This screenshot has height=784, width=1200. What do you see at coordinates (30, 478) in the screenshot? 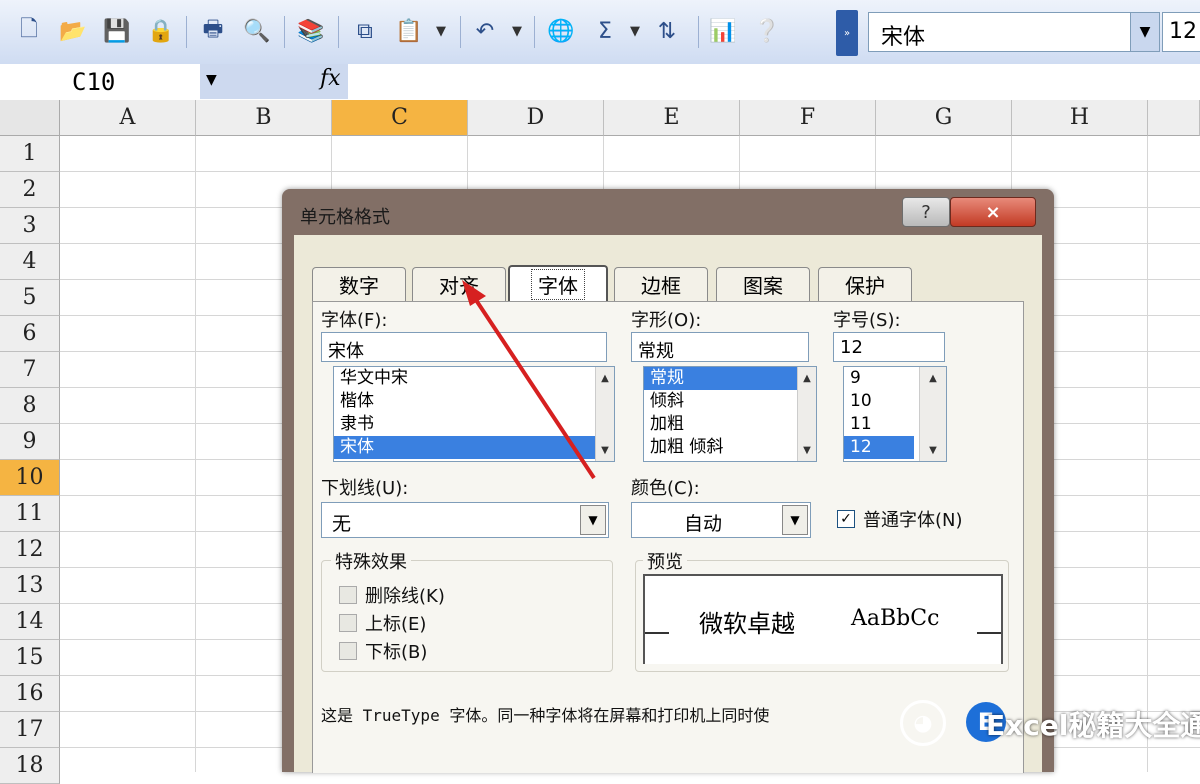
I see `row-header-10: 10` at bounding box center [30, 478].